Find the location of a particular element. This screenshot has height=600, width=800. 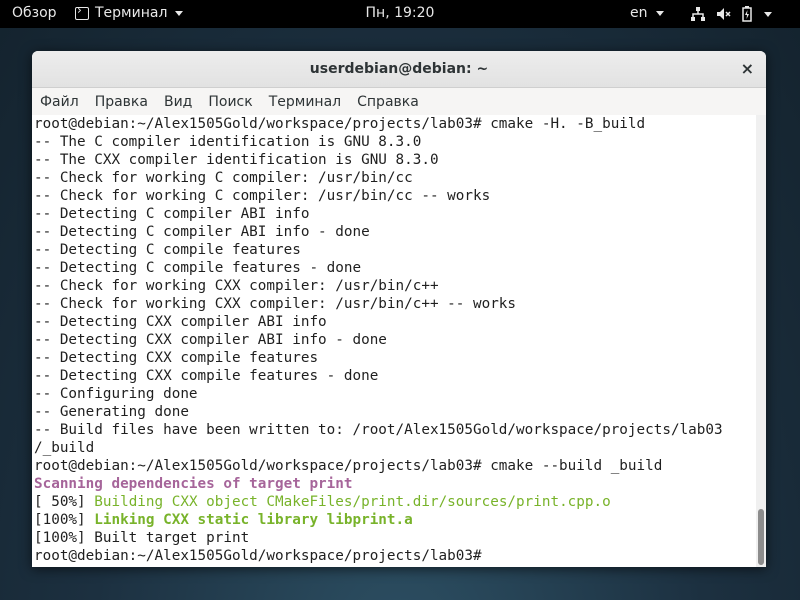

keyboard-layout-label: en is located at coordinates (639, 13).